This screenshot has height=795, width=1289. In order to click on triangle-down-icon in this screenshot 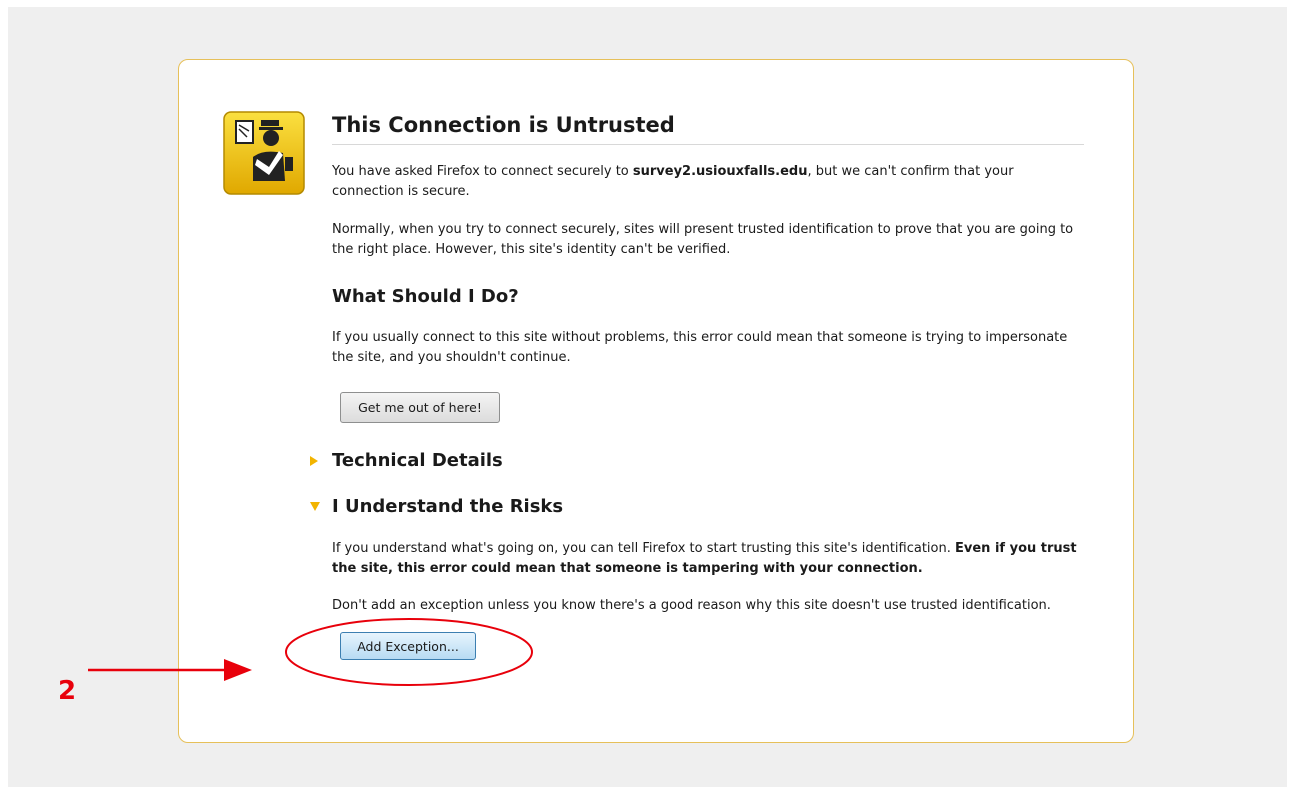, I will do `click(315, 506)`.